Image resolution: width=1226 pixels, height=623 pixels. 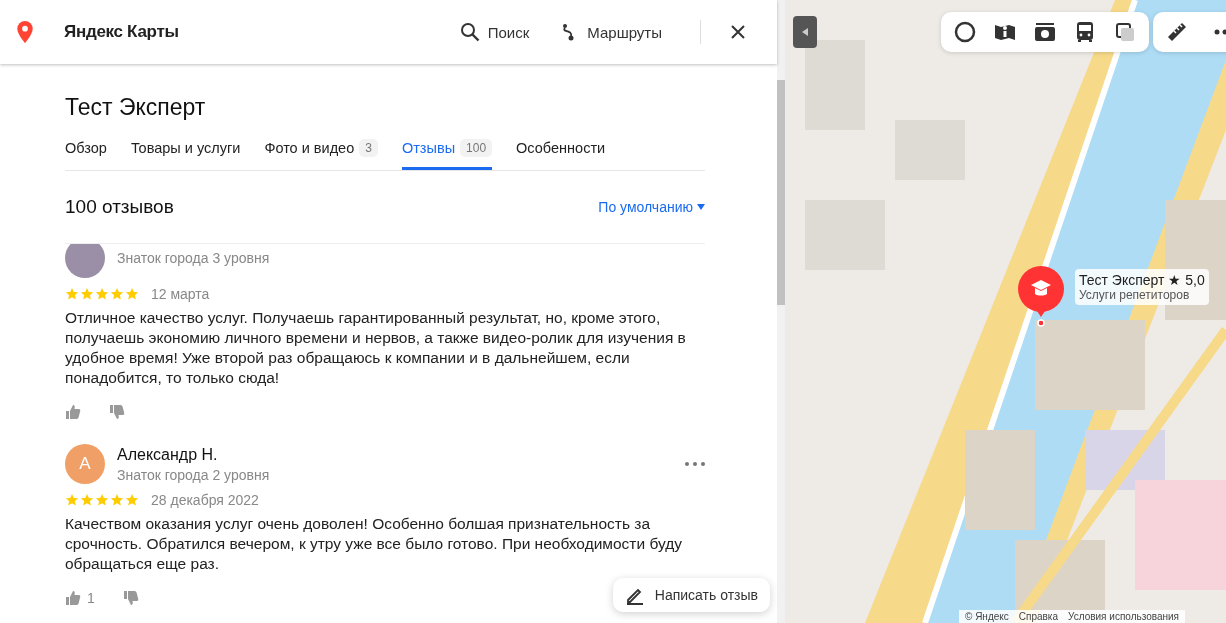 What do you see at coordinates (205, 500) in the screenshot?
I see `review-date: 28 декабря 2022` at bounding box center [205, 500].